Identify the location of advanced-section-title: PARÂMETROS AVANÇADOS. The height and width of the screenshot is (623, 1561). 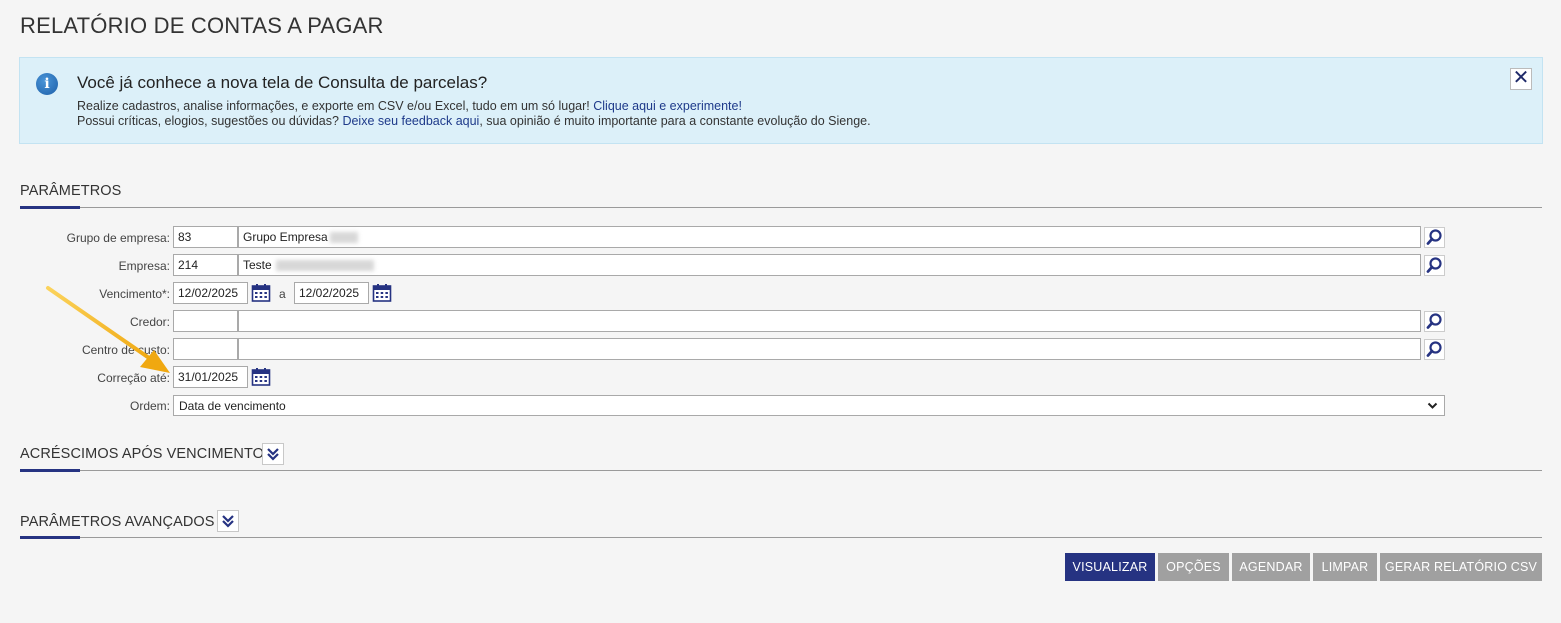
(117, 522).